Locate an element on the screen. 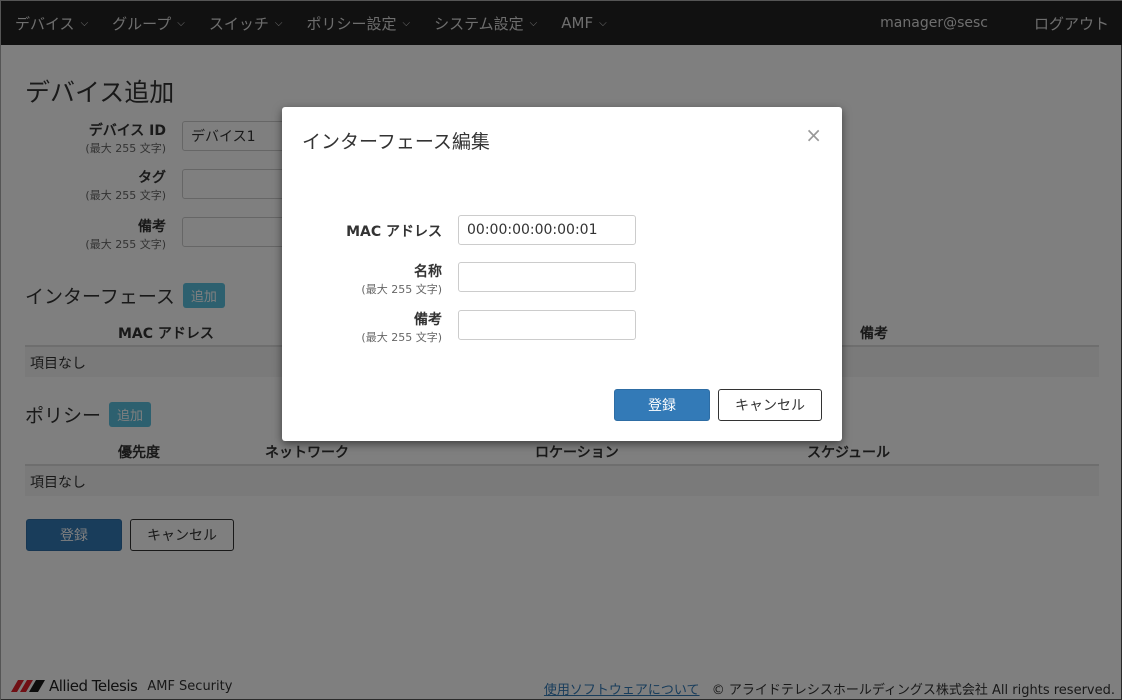 This screenshot has height=700, width=1122. modal-register-button: 登録 is located at coordinates (662, 405).